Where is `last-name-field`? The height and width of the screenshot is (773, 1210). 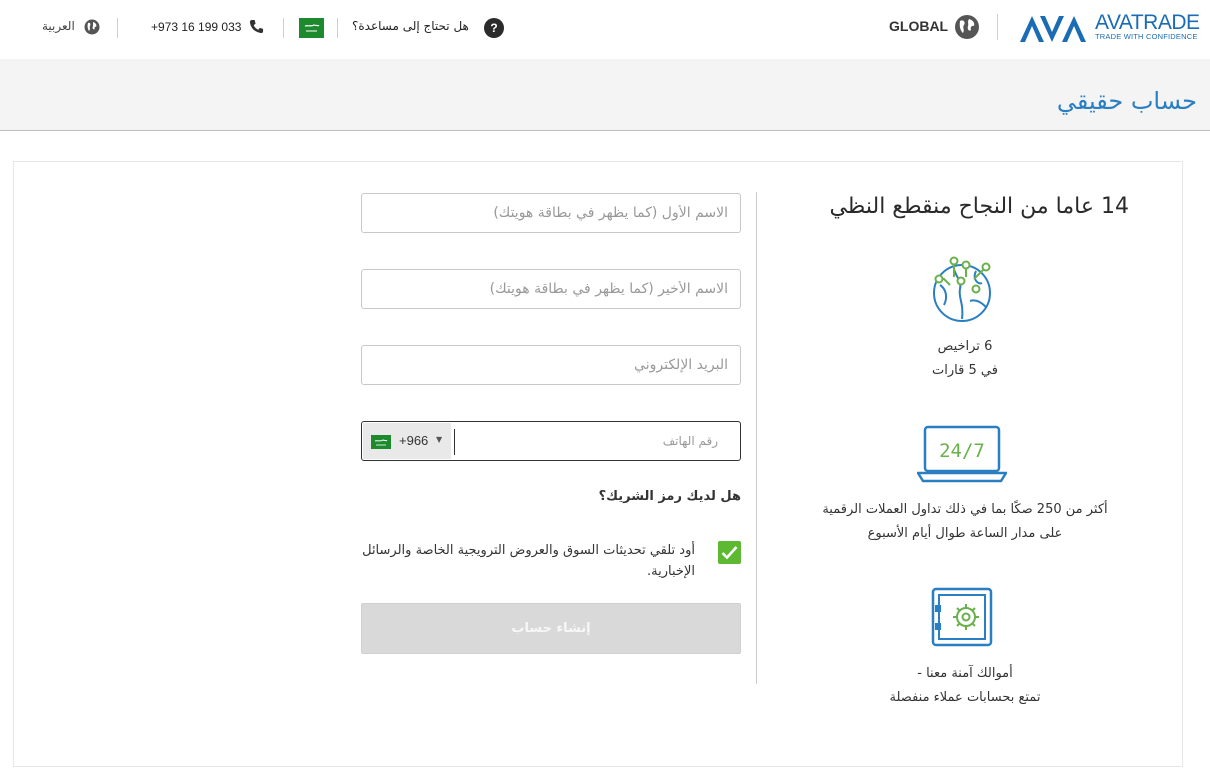 last-name-field is located at coordinates (551, 289).